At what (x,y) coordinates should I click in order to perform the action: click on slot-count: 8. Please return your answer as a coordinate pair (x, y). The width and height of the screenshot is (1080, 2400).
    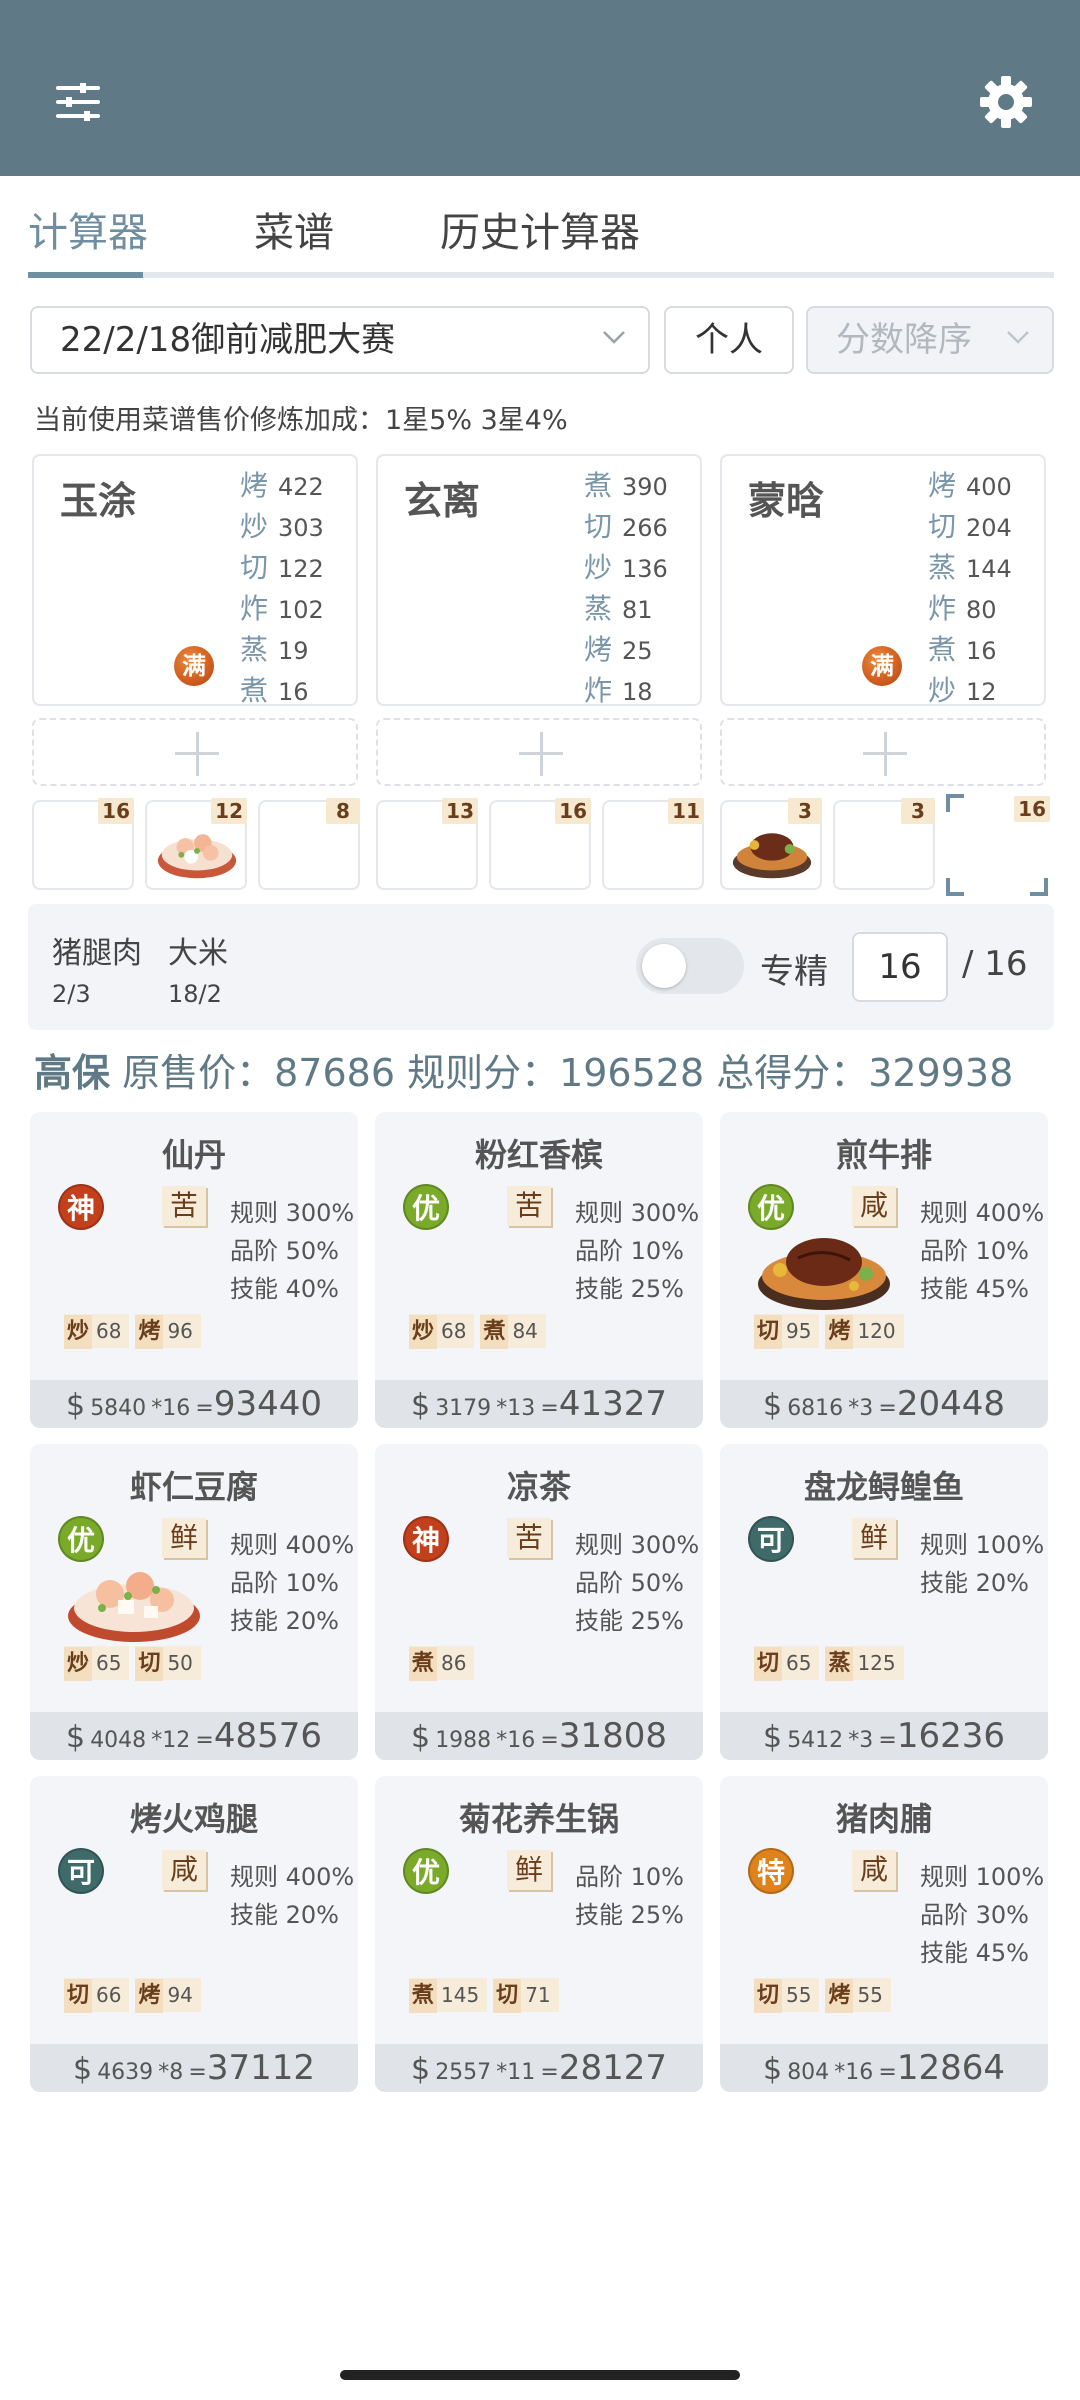
    Looking at the image, I should click on (343, 811).